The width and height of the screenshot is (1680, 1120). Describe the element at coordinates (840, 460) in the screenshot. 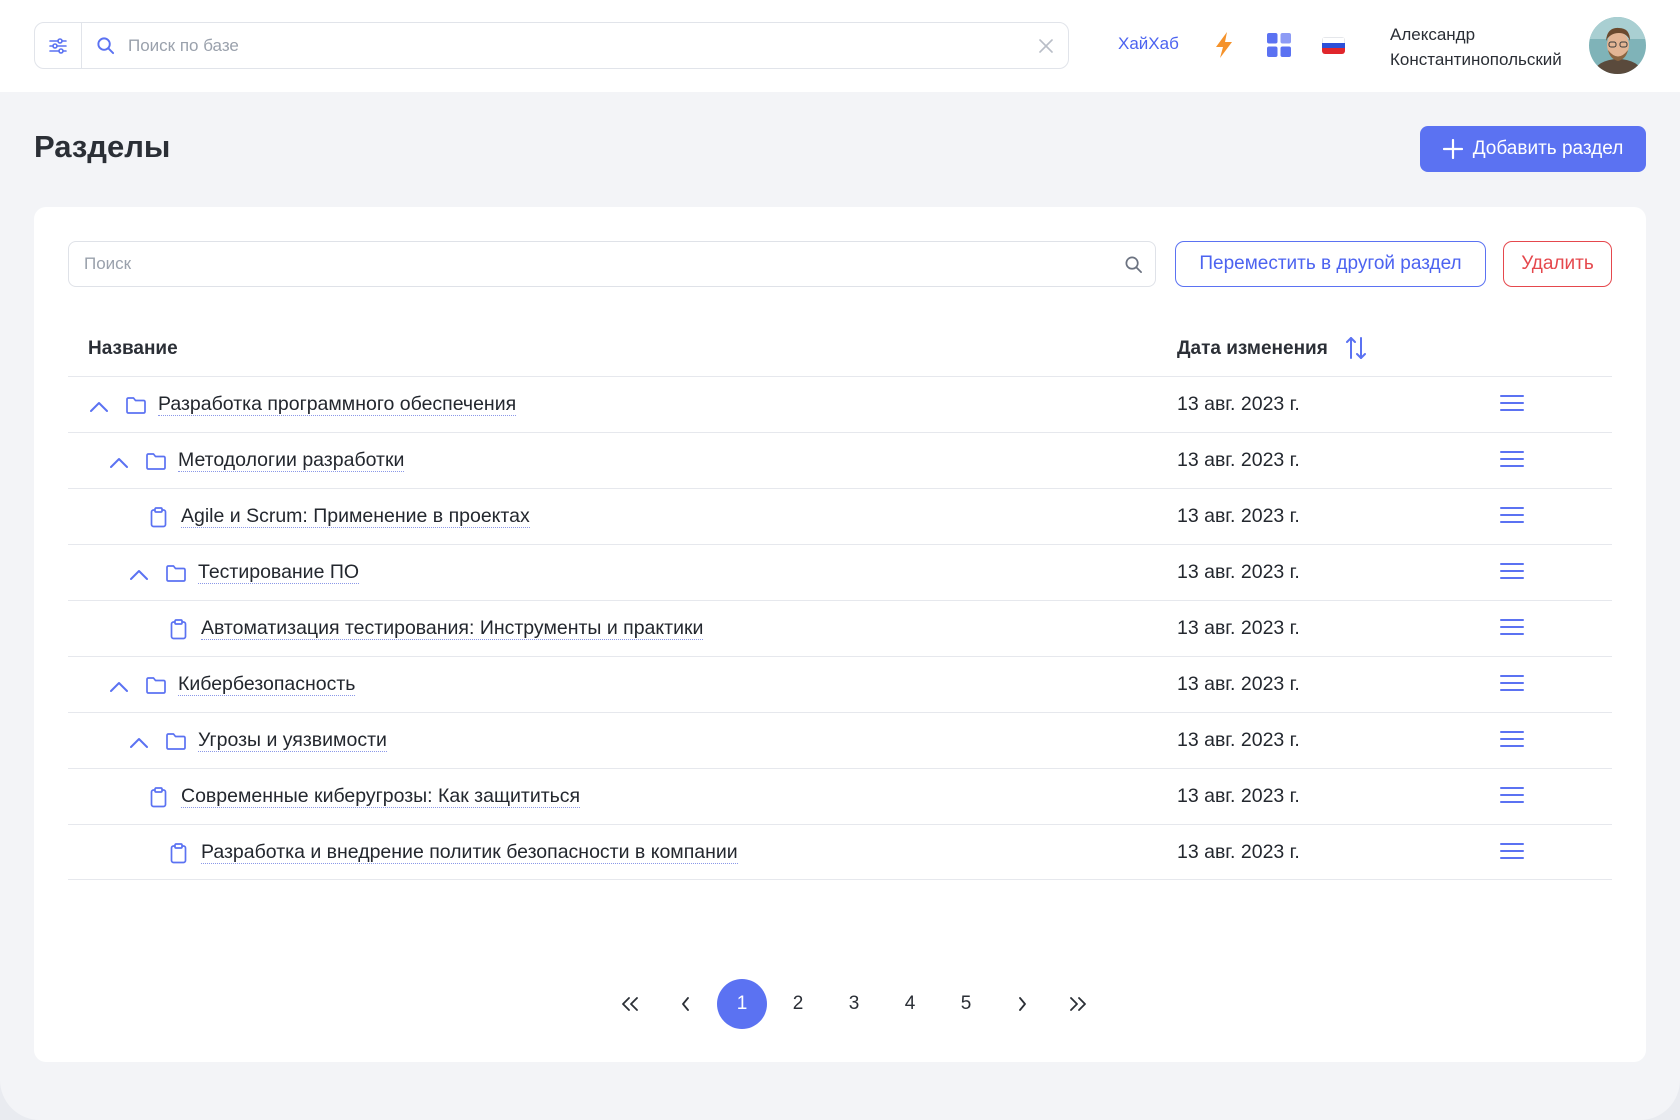

I see `table-row: Методологии разработки 13 авг. 2023 г.` at that location.